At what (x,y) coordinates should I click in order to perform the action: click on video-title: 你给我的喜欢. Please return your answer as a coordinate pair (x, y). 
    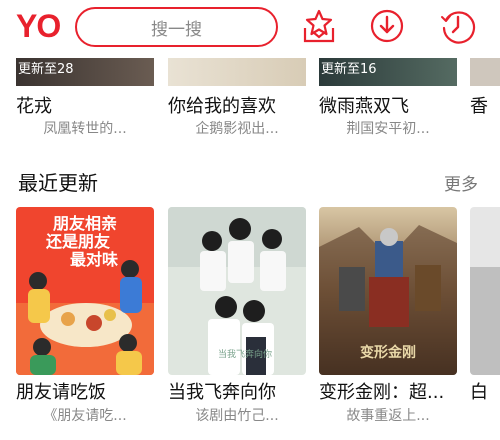
    Looking at the image, I should click on (222, 106).